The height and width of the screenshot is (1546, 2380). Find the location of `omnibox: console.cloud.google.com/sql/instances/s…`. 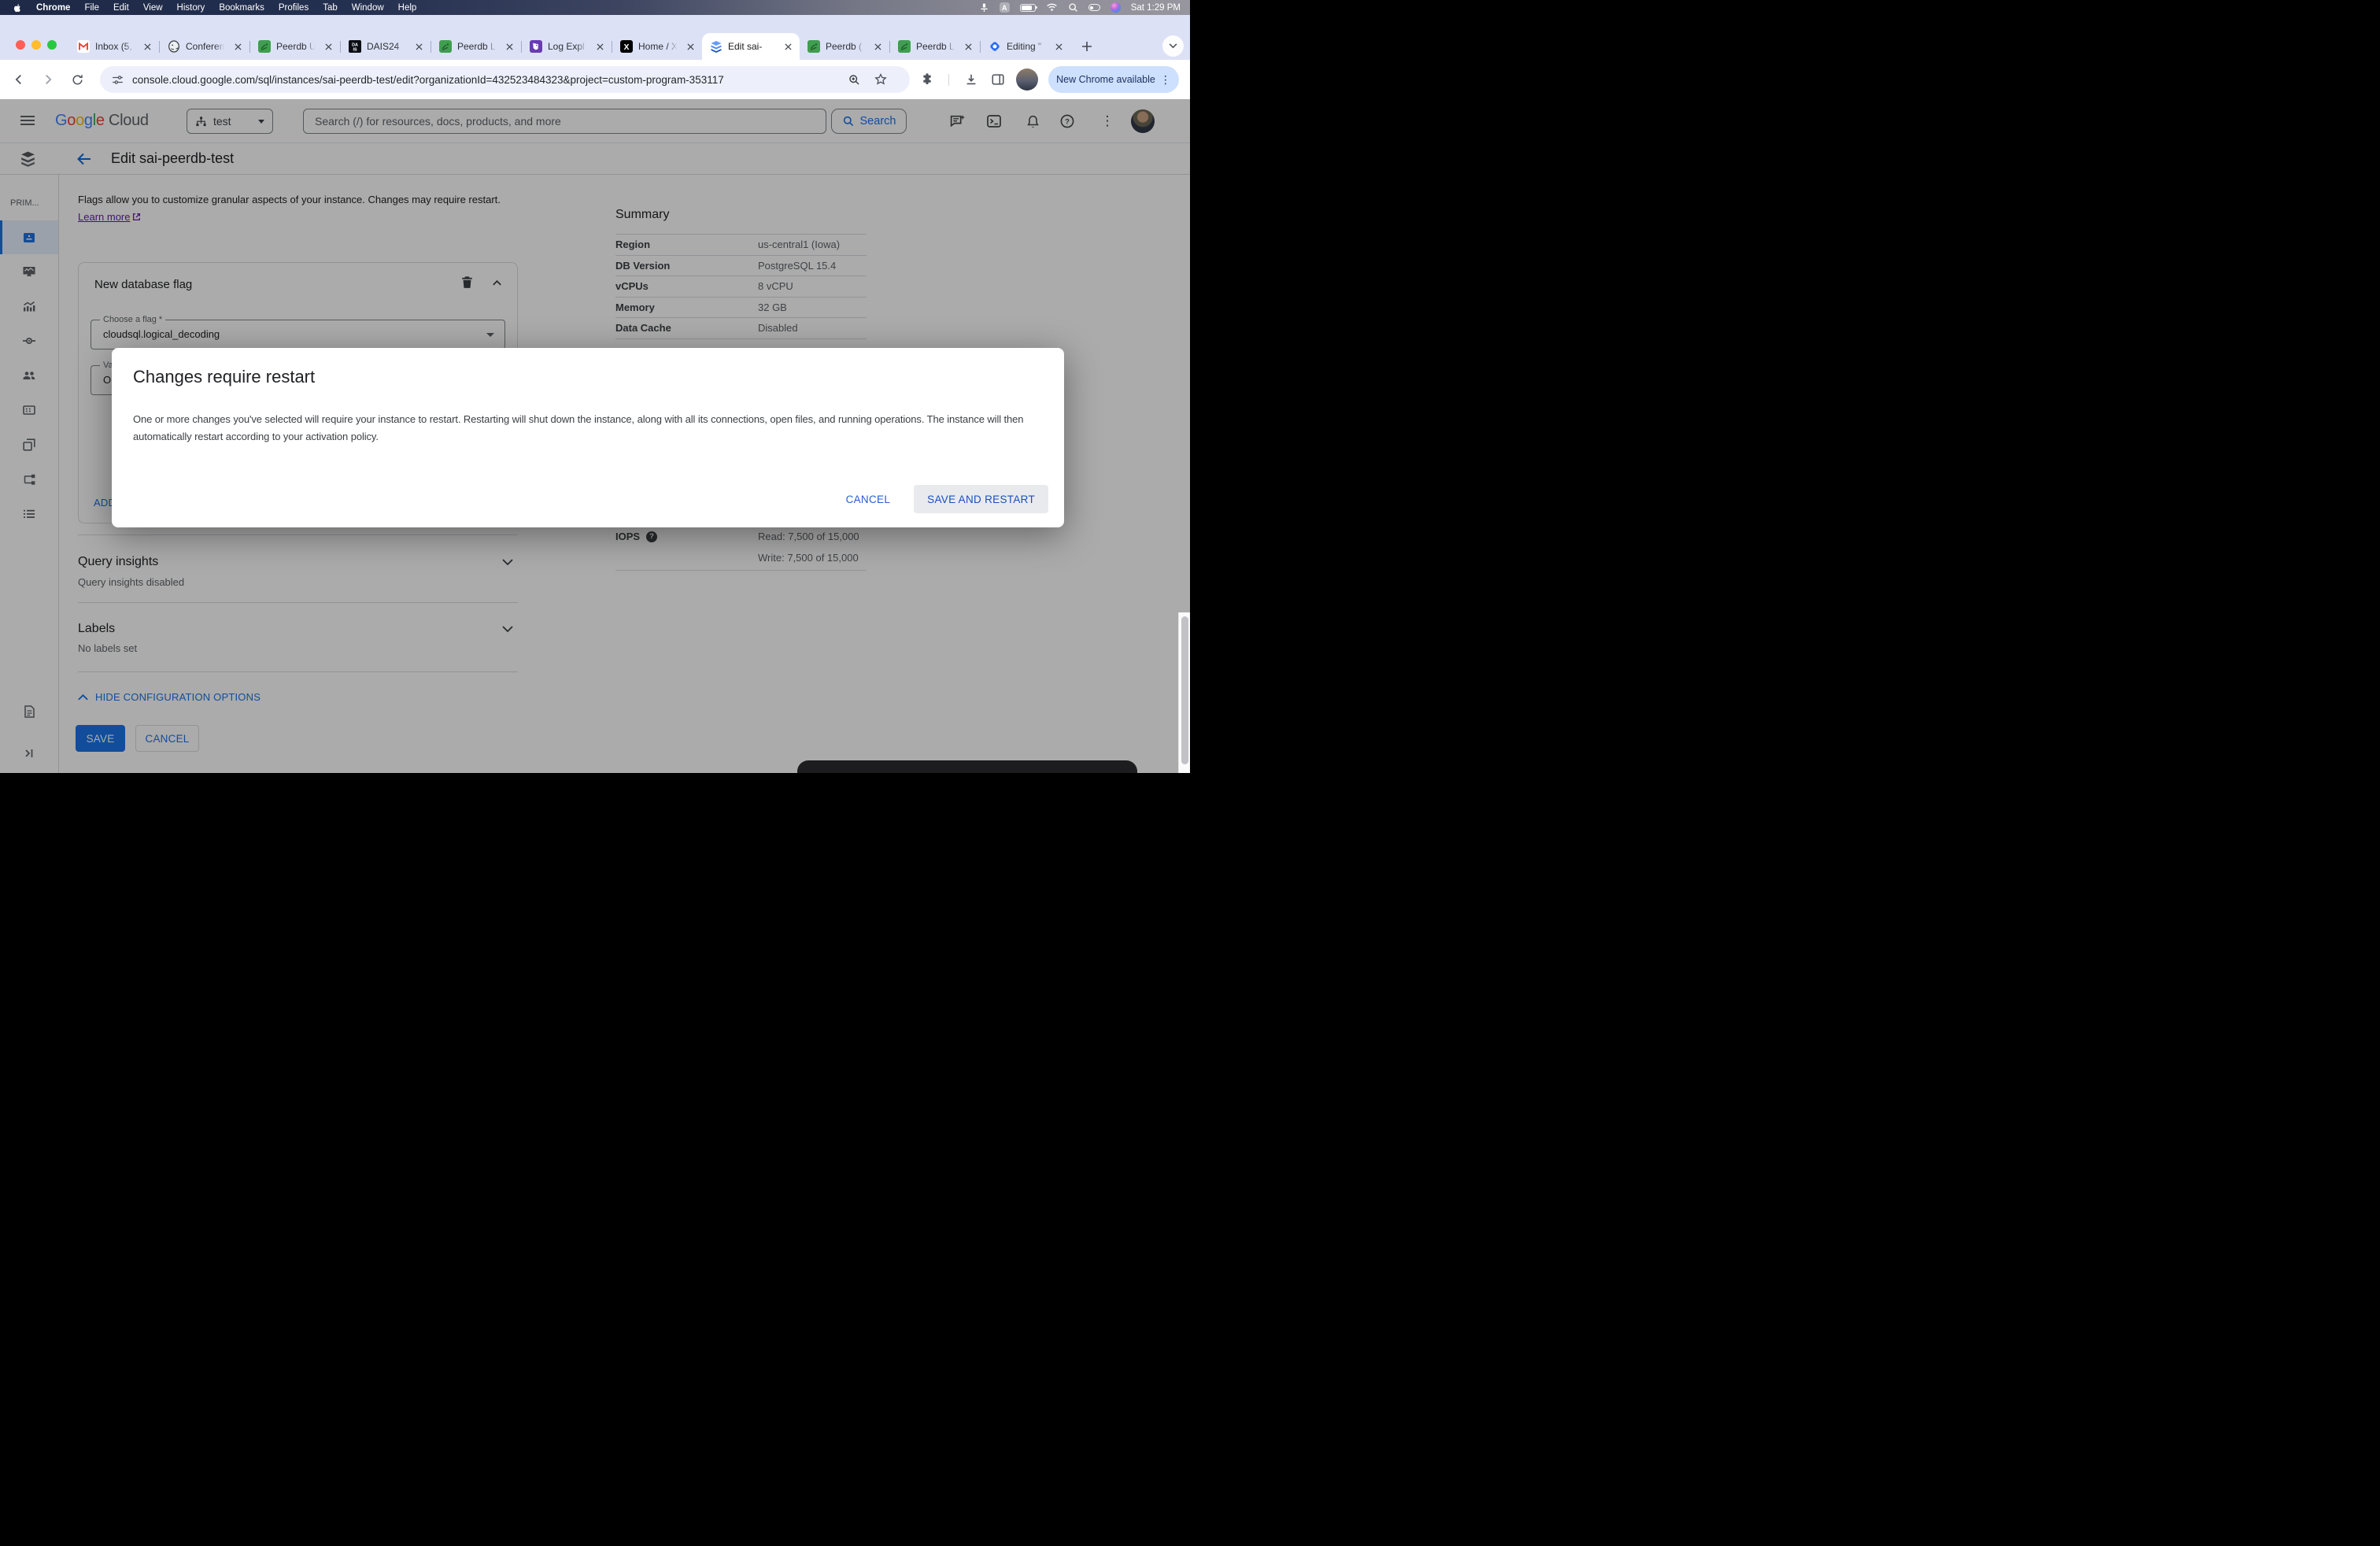

omnibox: console.cloud.google.com/sql/instances/s… is located at coordinates (505, 80).